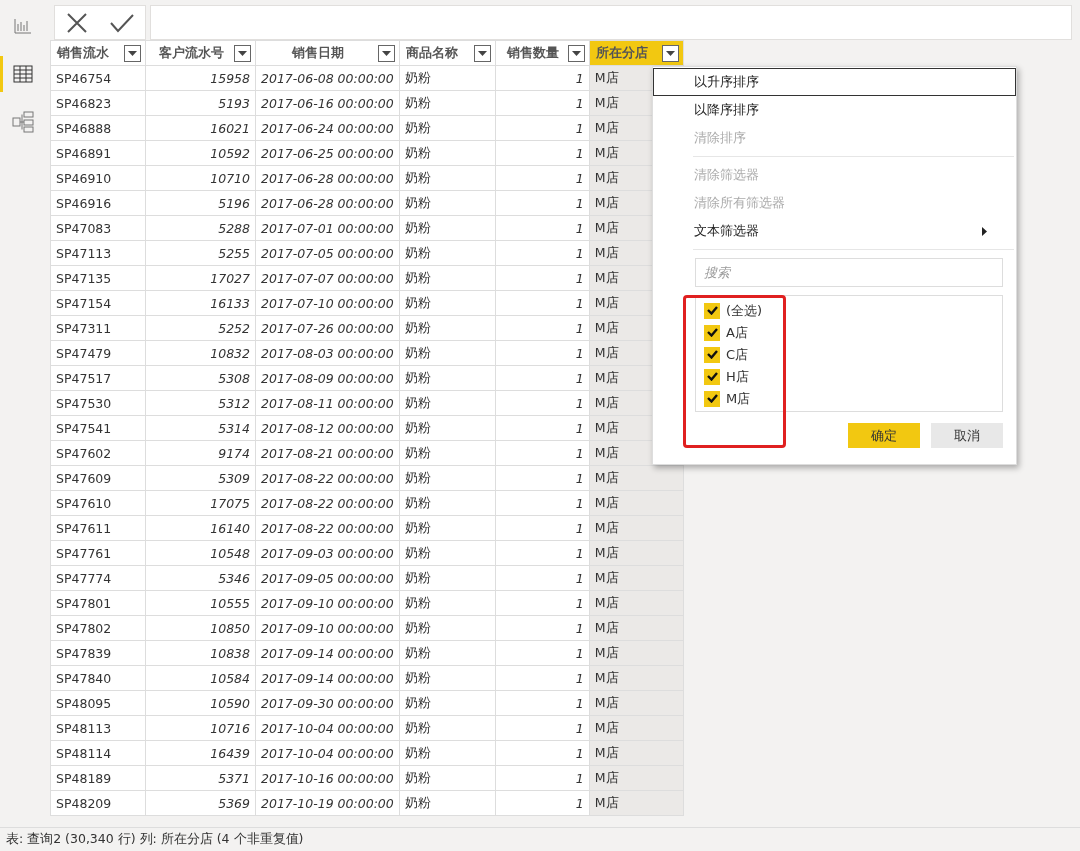 Image resolution: width=1080 pixels, height=851 pixels. I want to click on table-cell: 2017-08-12 00:00:00, so click(327, 428).